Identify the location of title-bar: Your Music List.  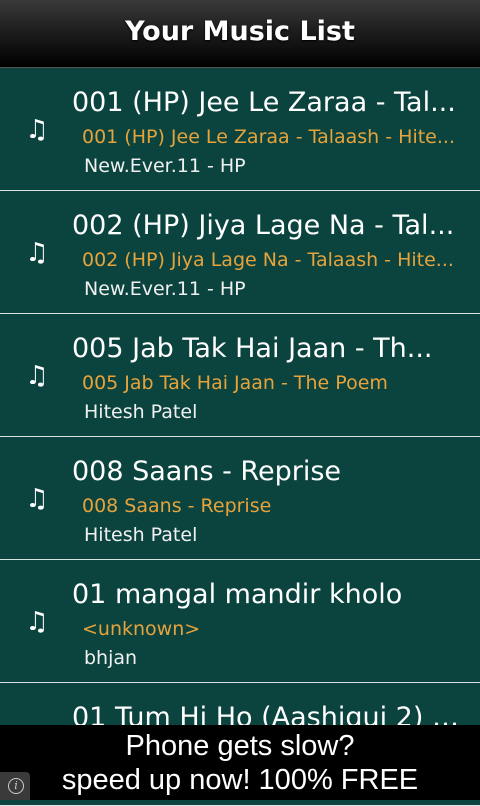
(240, 34).